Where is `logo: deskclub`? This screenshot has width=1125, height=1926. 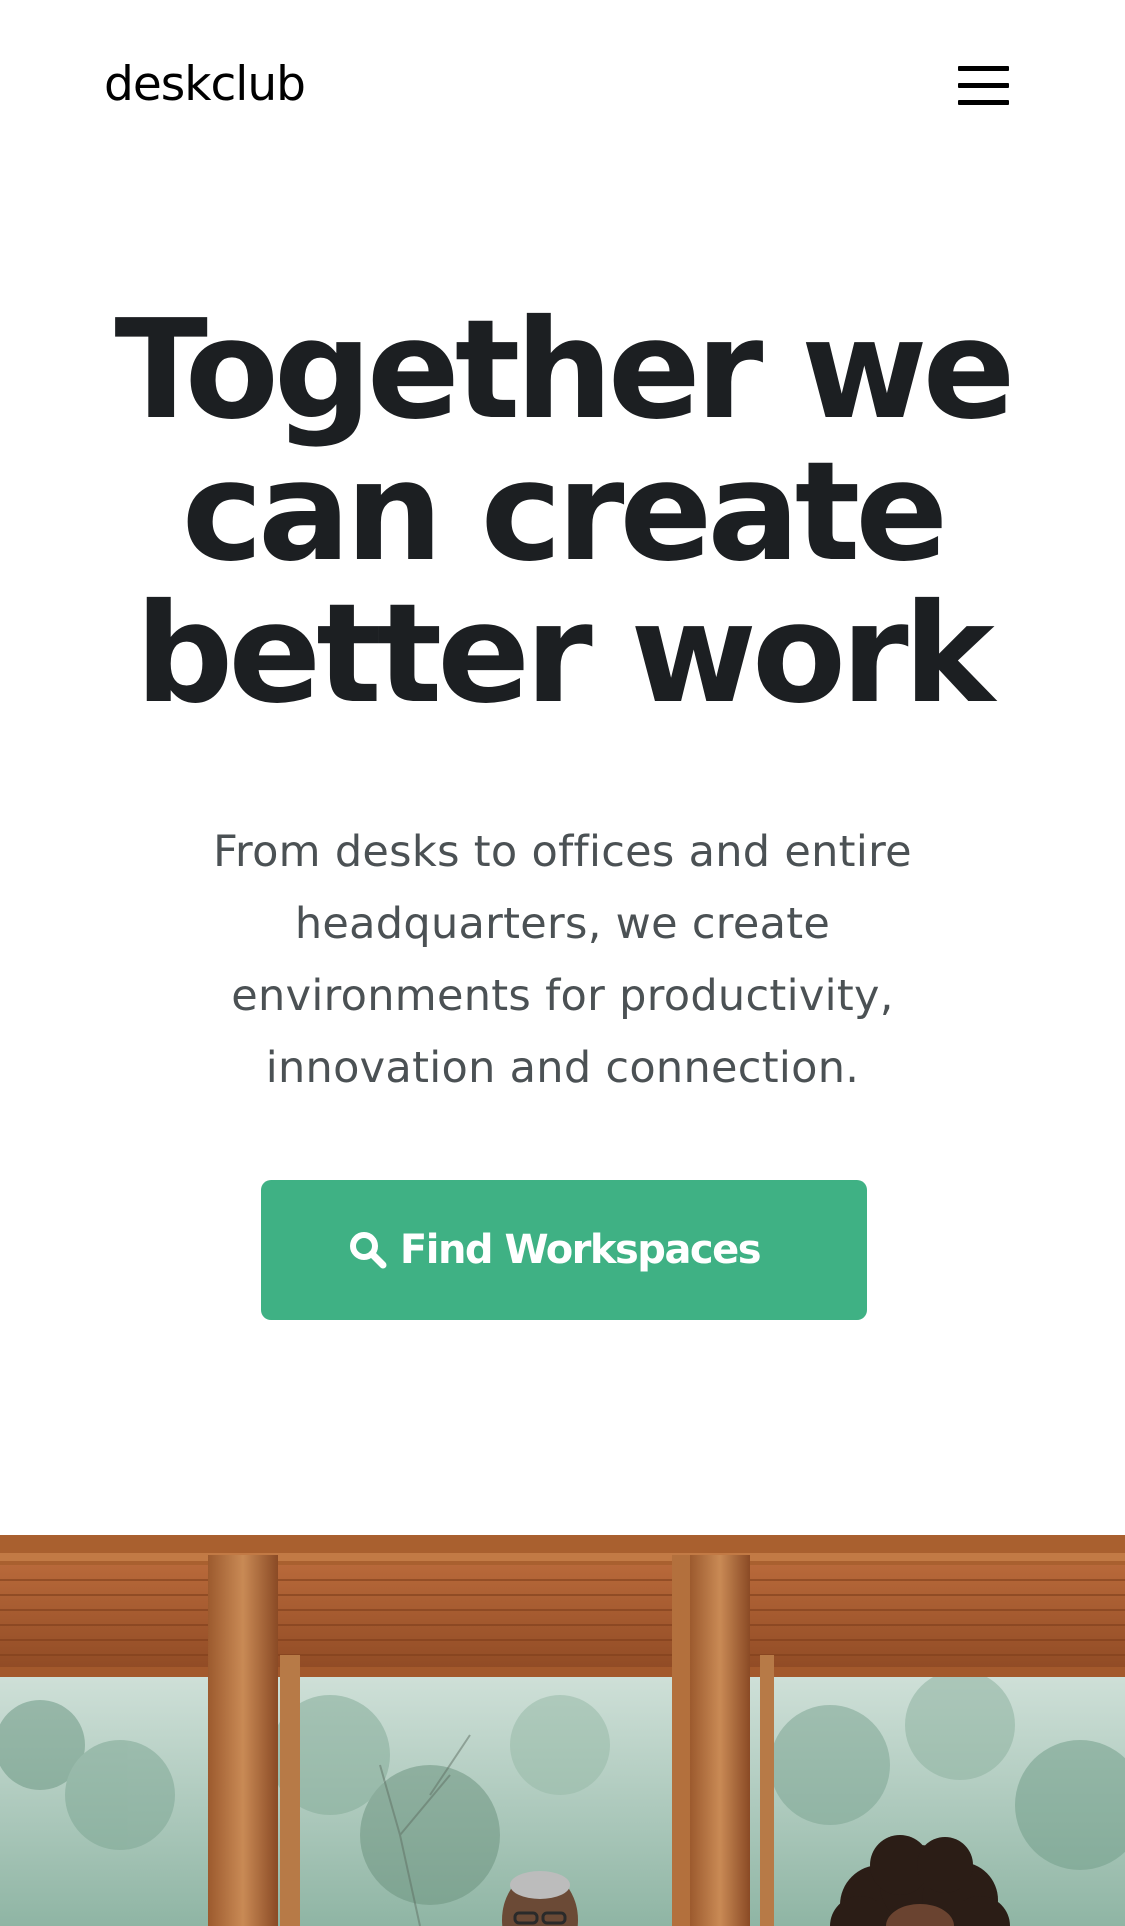 logo: deskclub is located at coordinates (205, 85).